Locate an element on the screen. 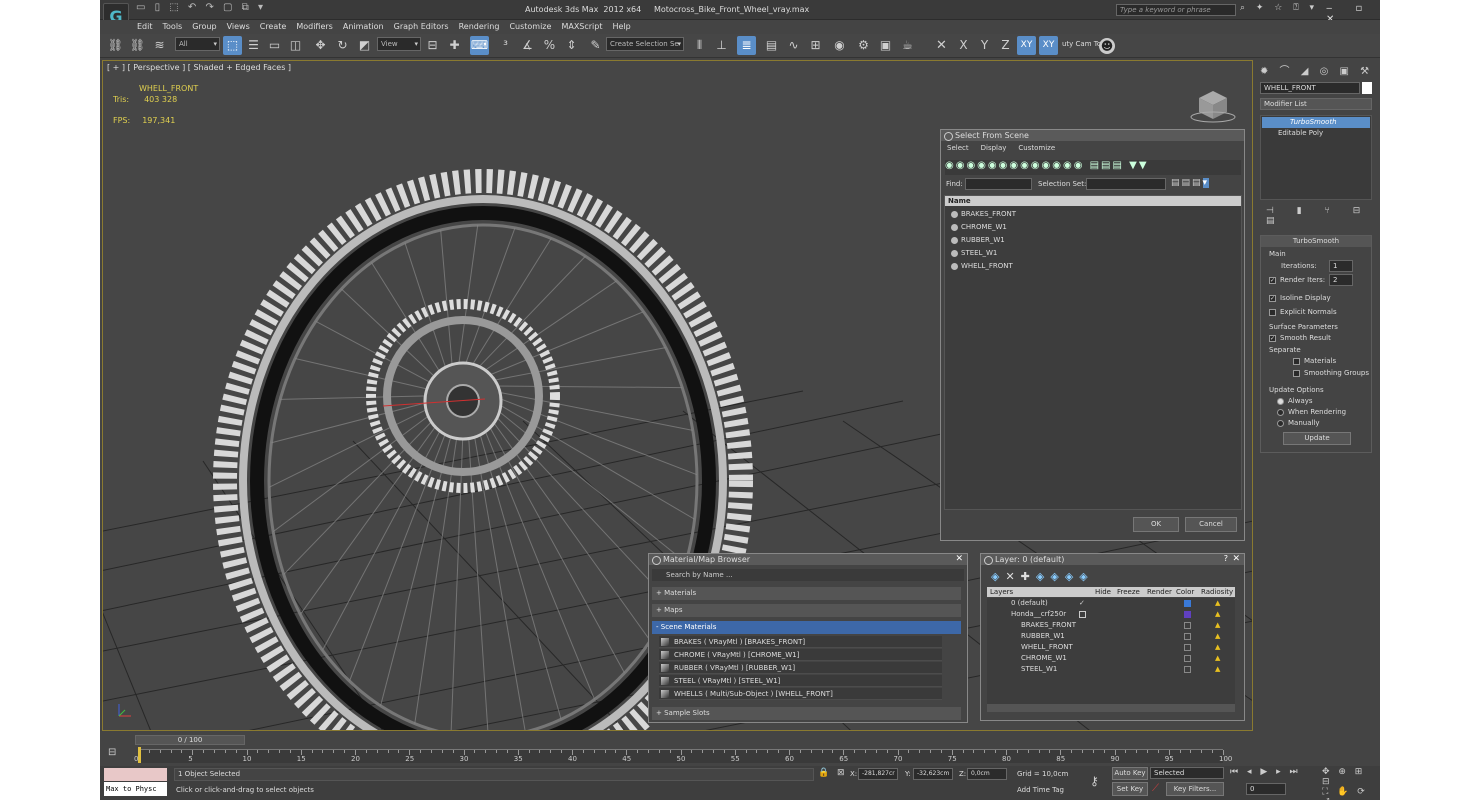 The height and width of the screenshot is (800, 1480). sfs-item: RUBBER_W1 is located at coordinates (1093, 240).